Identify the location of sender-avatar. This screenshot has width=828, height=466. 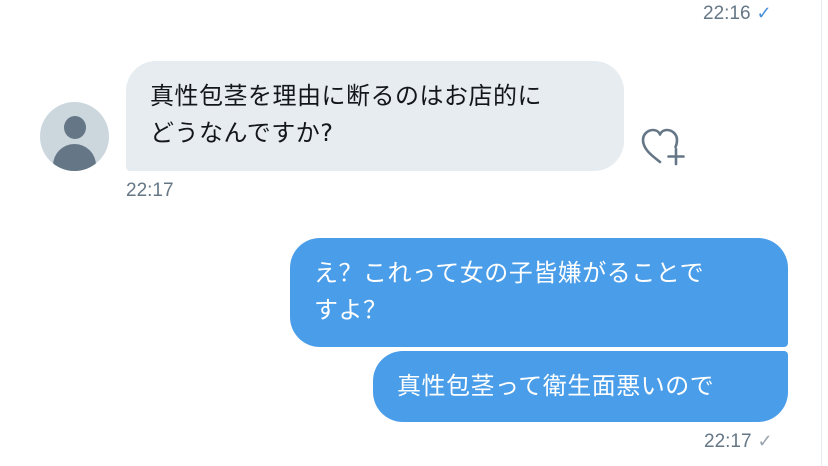
(74, 136).